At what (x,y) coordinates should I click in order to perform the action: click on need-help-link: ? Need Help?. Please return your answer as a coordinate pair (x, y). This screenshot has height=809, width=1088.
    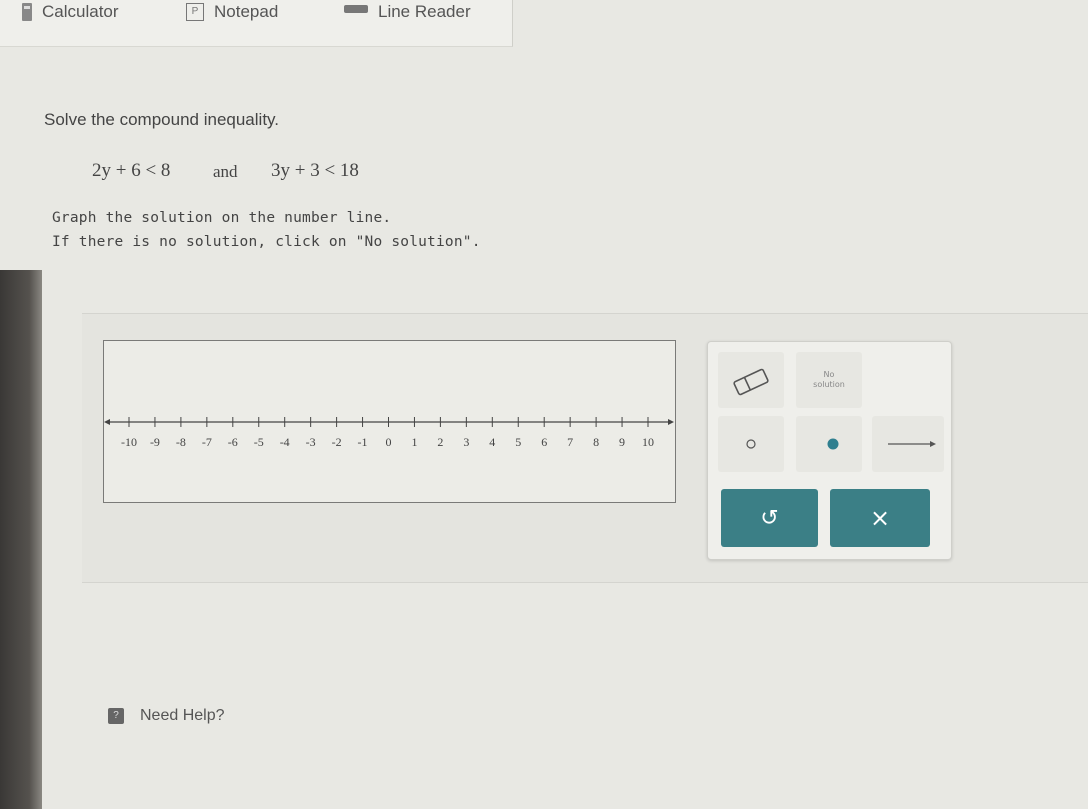
    Looking at the image, I should click on (166, 716).